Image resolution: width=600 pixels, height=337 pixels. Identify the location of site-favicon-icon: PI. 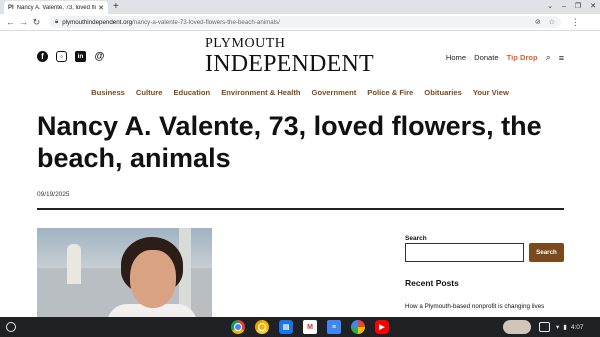
(11, 7).